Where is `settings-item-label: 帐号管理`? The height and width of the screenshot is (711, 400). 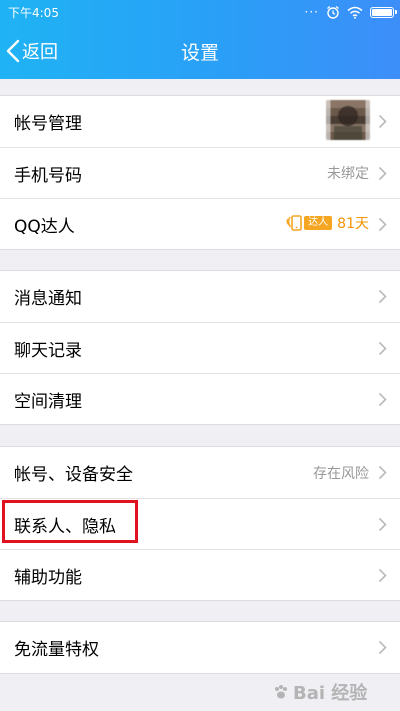 settings-item-label: 帐号管理 is located at coordinates (48, 124).